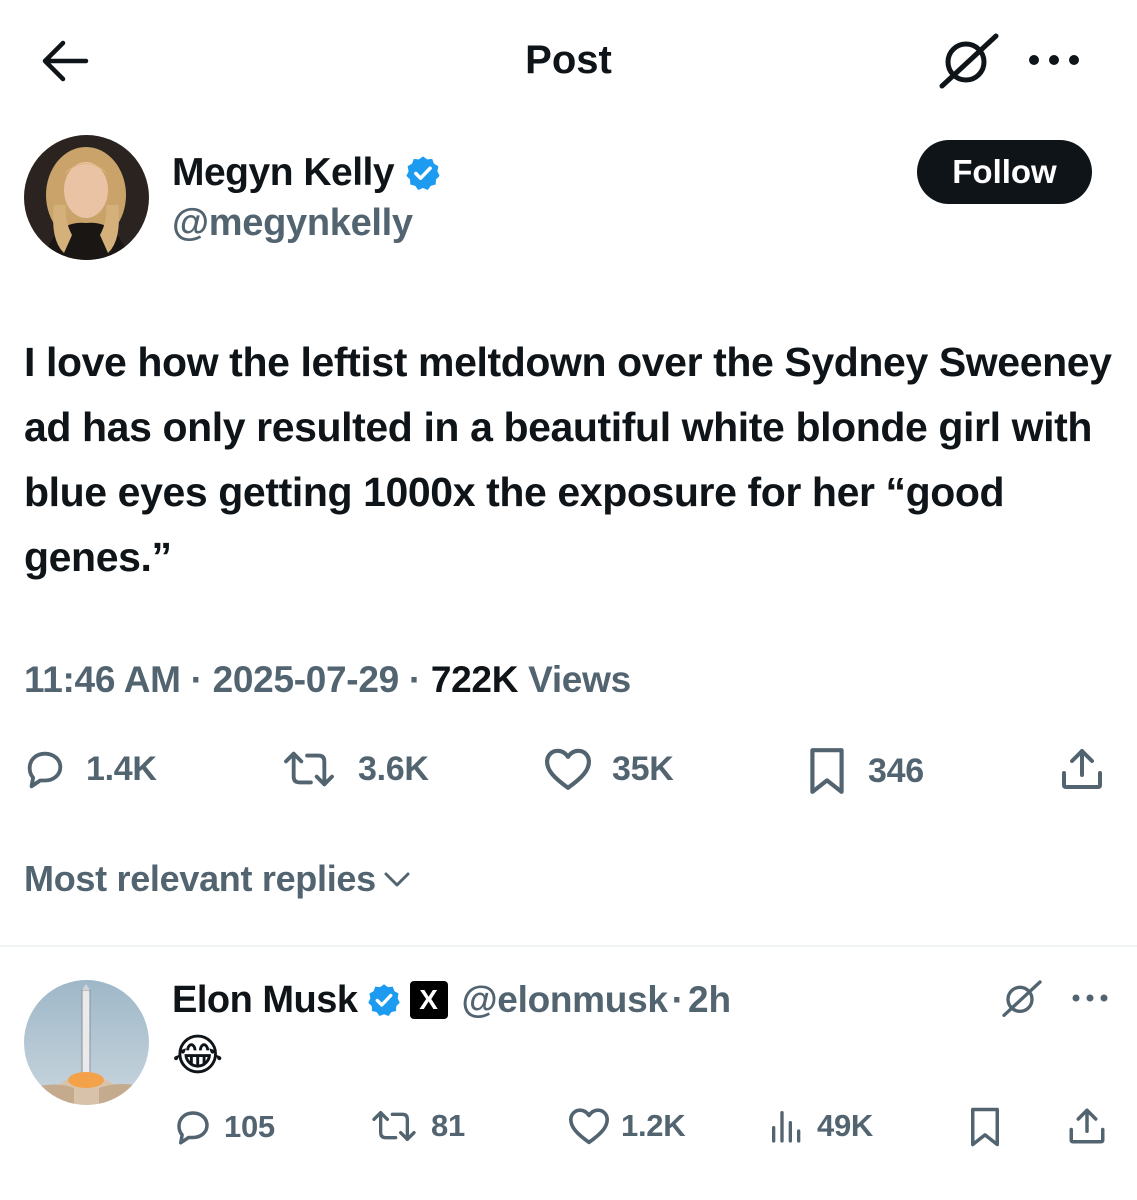 The width and height of the screenshot is (1137, 1200). Describe the element at coordinates (397, 879) in the screenshot. I see `chevron-down-icon` at that location.